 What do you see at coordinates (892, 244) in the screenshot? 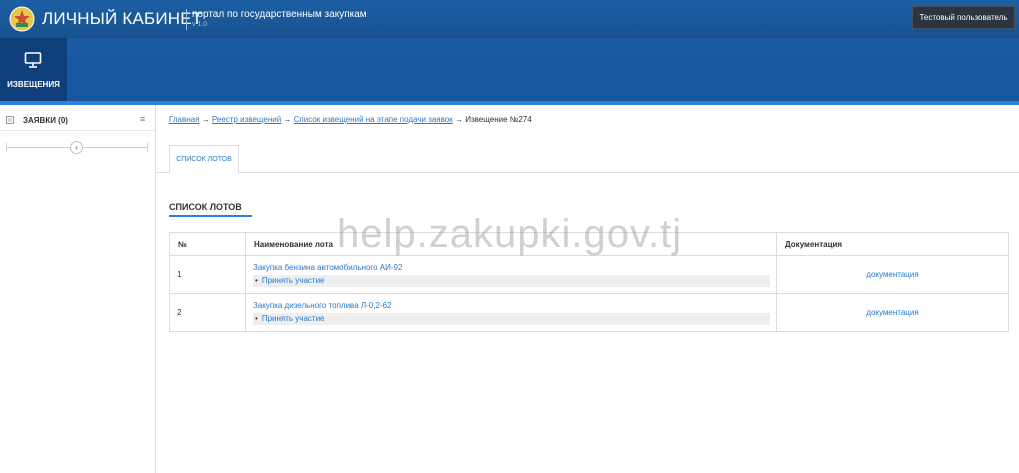
I see `column-header-documentation: Документация` at bounding box center [892, 244].